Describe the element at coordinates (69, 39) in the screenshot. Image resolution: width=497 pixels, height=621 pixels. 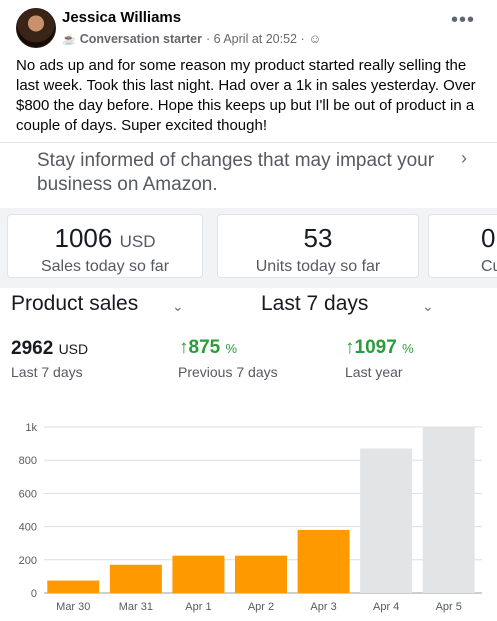
I see `coffee-cup-icon: ☕` at that location.